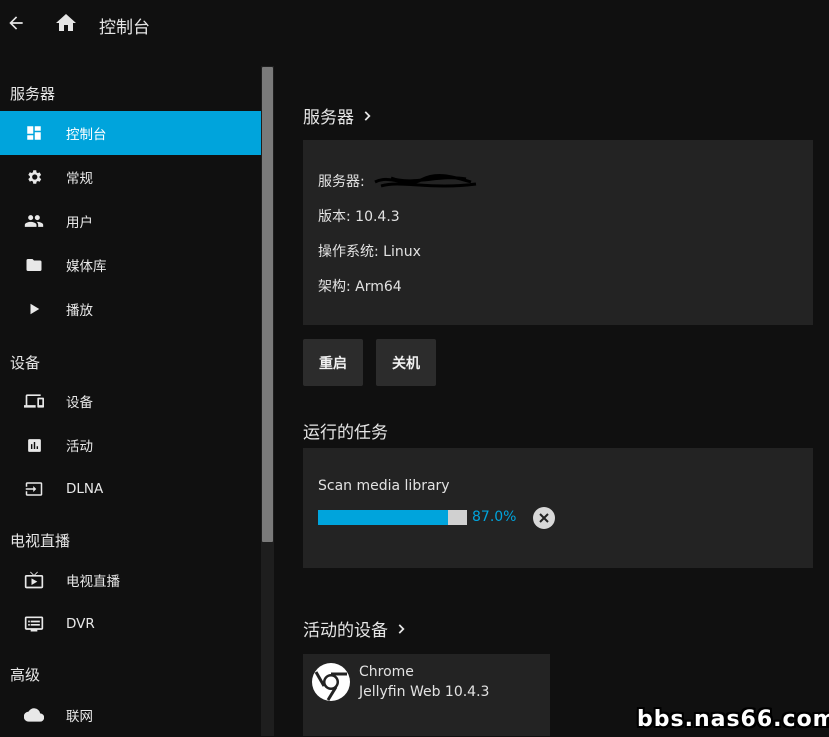 This screenshot has height=737, width=829. I want to click on devices-icon, so click(34, 401).